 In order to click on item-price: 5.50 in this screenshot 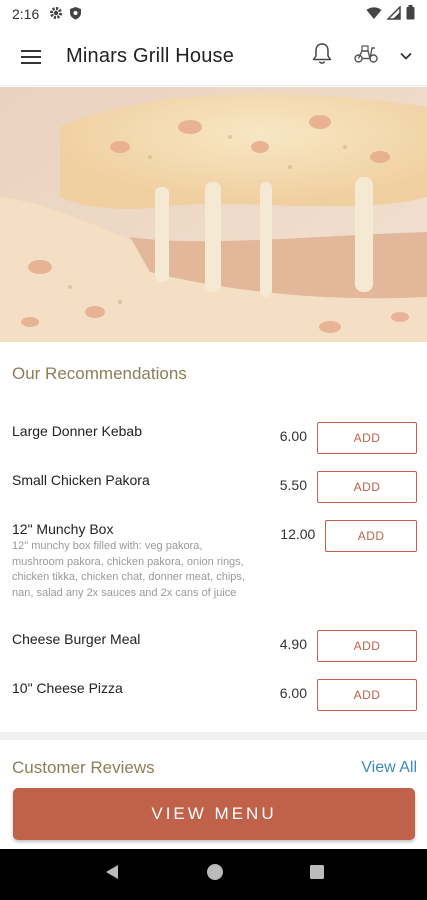, I will do `click(293, 485)`.